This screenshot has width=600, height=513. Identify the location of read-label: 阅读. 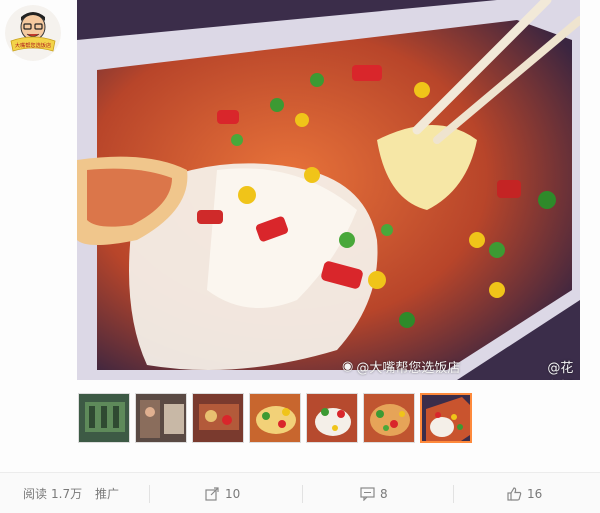
(35, 494).